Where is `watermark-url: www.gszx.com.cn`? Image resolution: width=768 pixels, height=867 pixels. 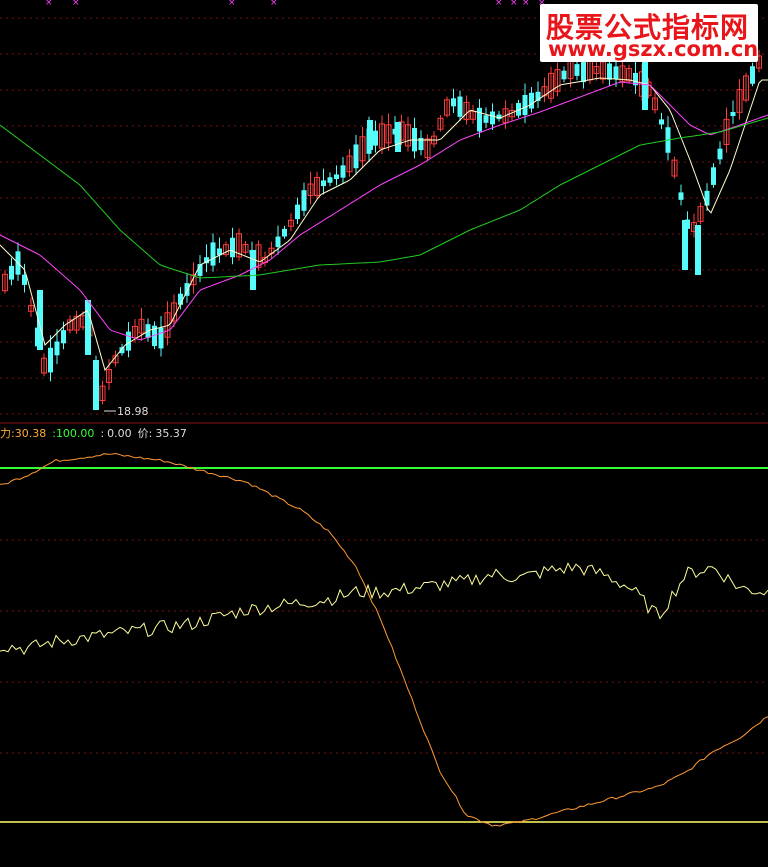 watermark-url: www.gszx.com.cn is located at coordinates (653, 49).